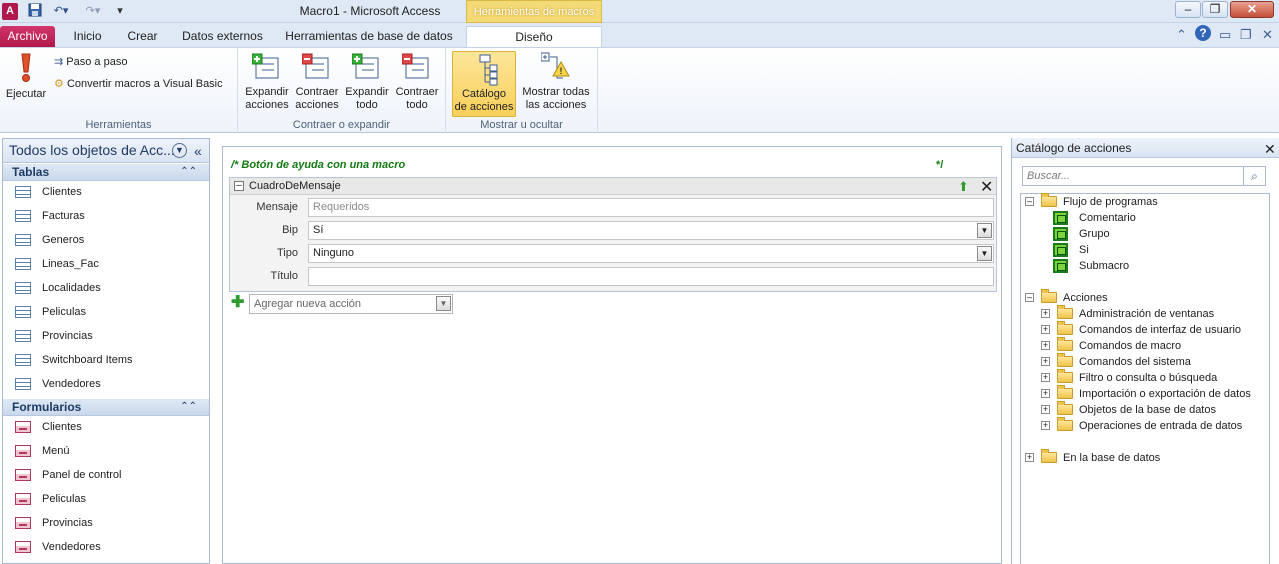 The height and width of the screenshot is (564, 1279). Describe the element at coordinates (341, 125) in the screenshot. I see `group-label-contraer: Contraer o expandir` at that location.